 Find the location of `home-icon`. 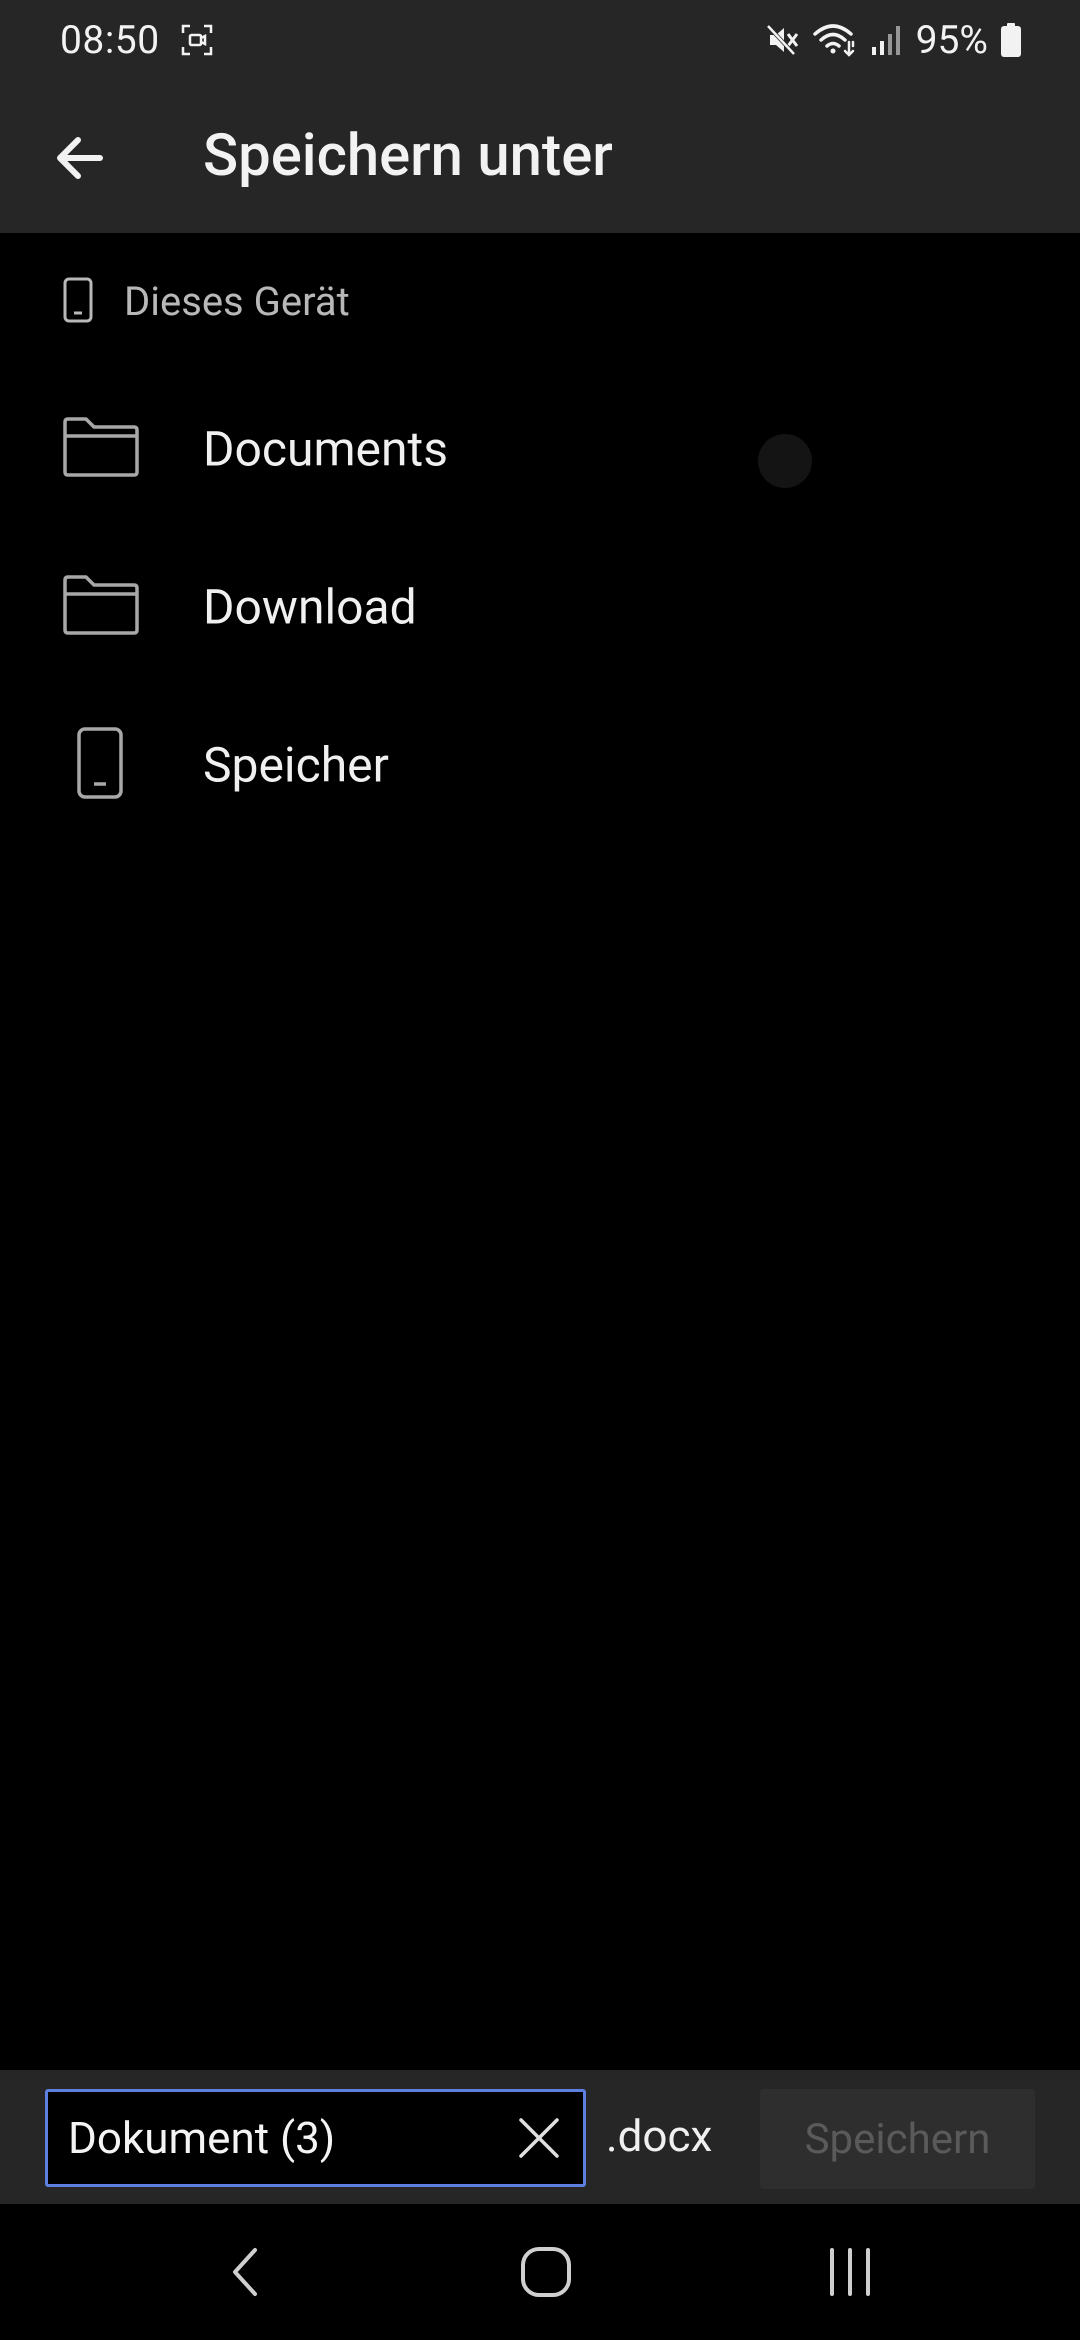

home-icon is located at coordinates (546, 2272).